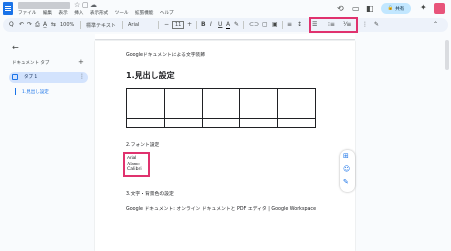 The width and height of the screenshot is (451, 251). I want to click on style-select: 標準テキスト, so click(101, 25).